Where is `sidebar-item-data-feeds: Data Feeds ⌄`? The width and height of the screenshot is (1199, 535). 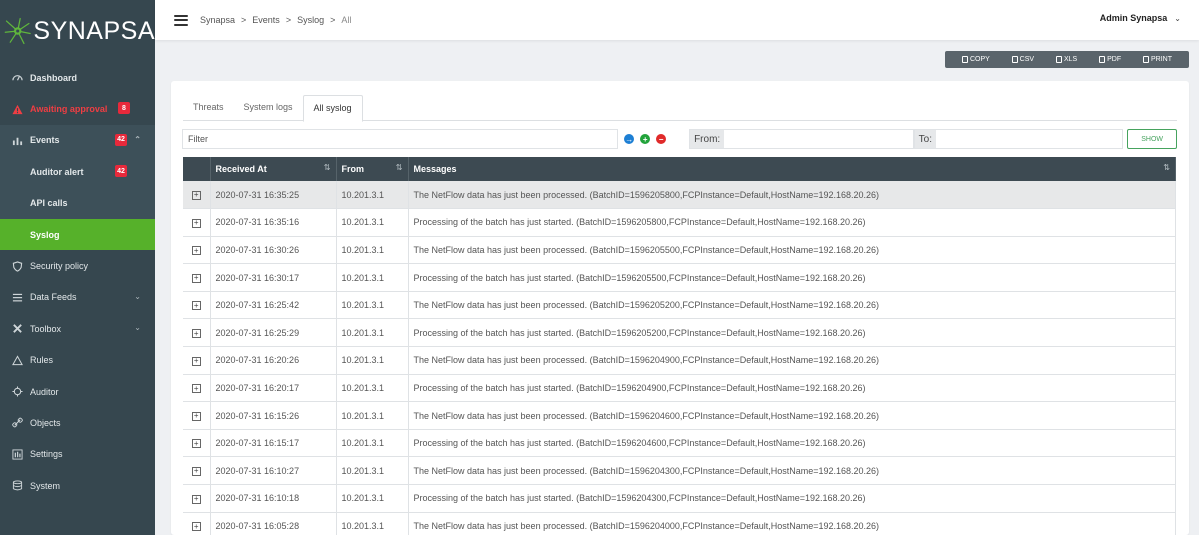
sidebar-item-data-feeds: Data Feeds ⌄ is located at coordinates (77, 297).